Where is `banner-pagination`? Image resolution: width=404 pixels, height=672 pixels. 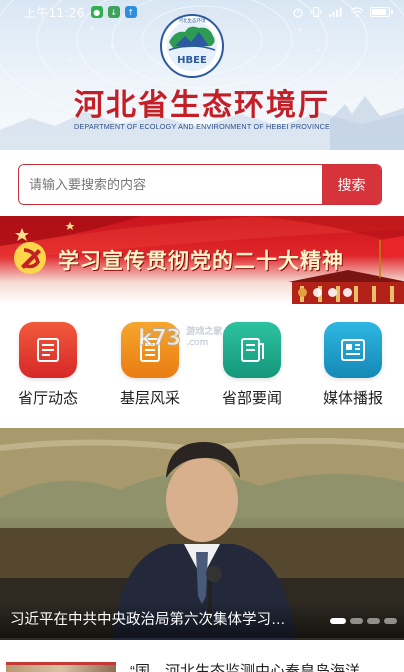 banner-pagination is located at coordinates (325, 292).